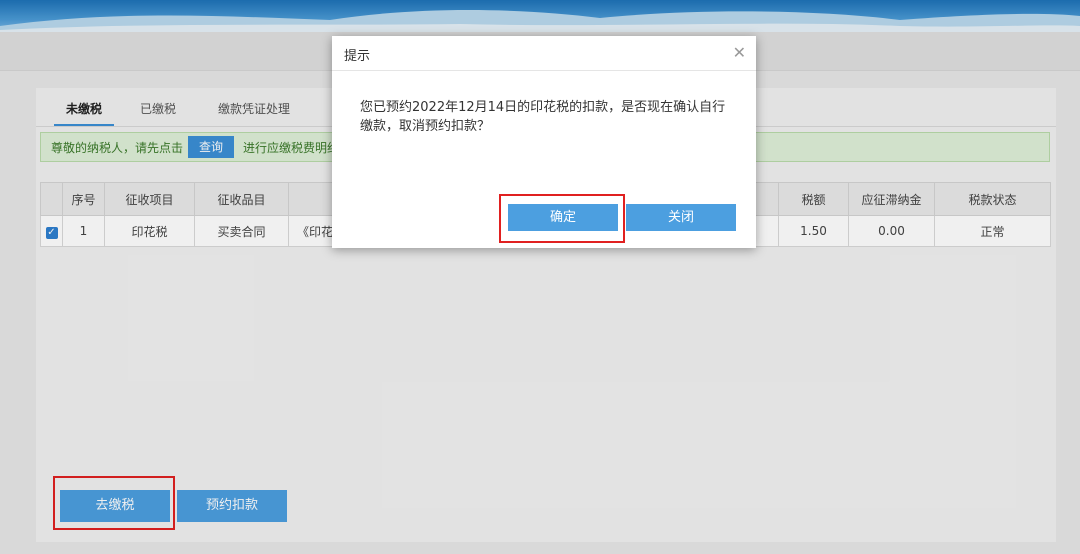  Describe the element at coordinates (681, 217) in the screenshot. I see `dialog-close-button: 关闭` at that location.